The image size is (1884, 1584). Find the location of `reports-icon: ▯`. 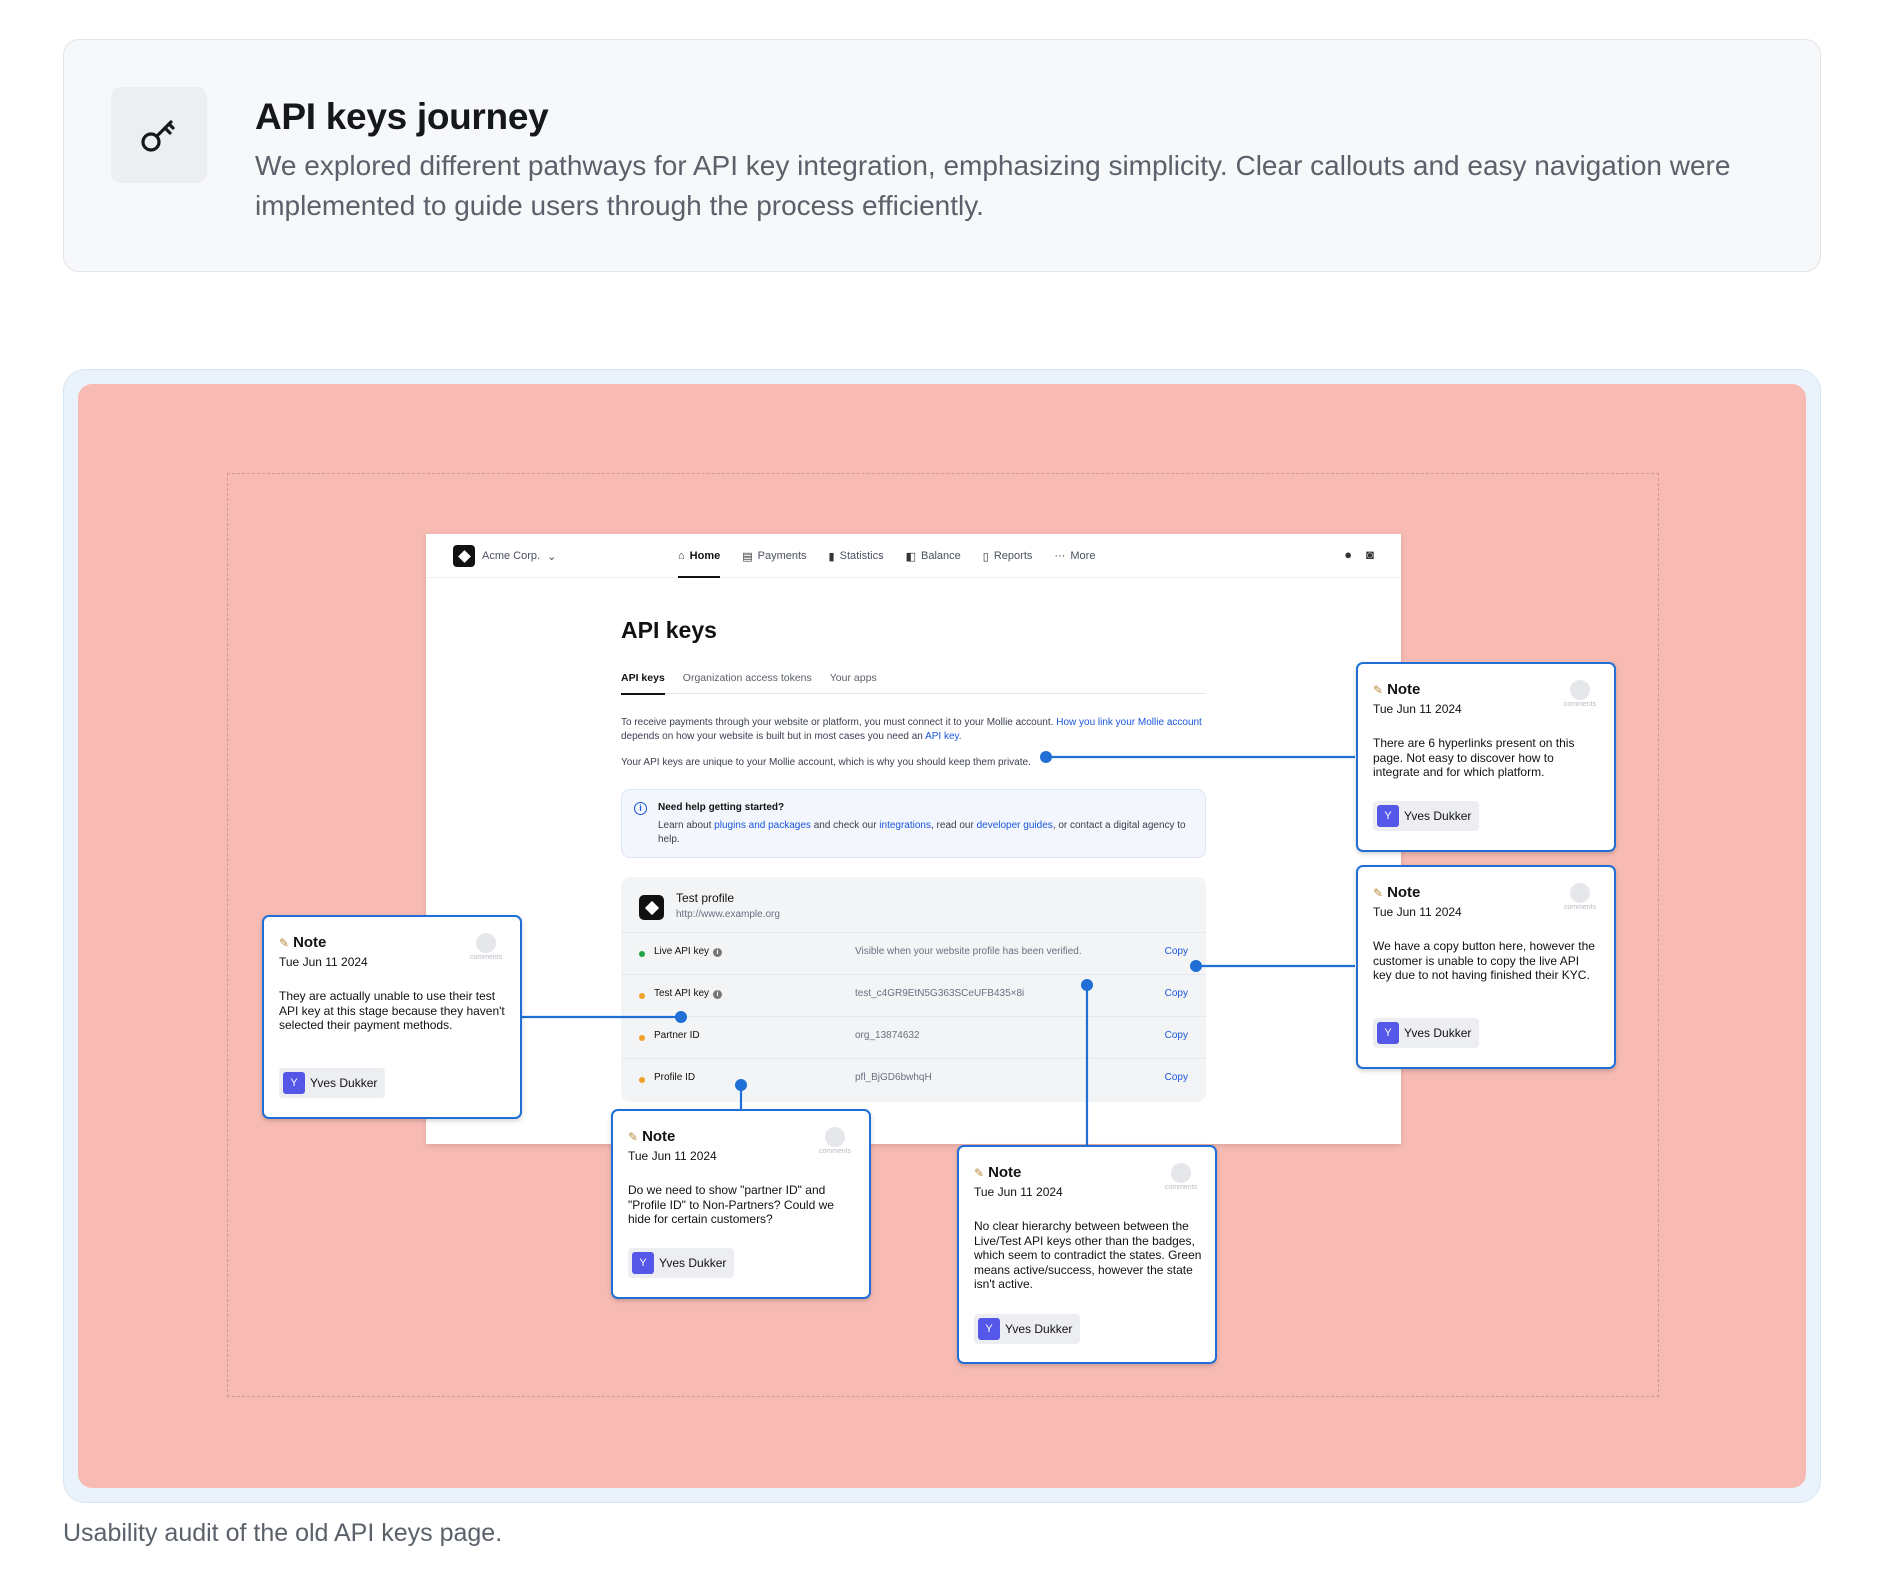

reports-icon: ▯ is located at coordinates (985, 556).